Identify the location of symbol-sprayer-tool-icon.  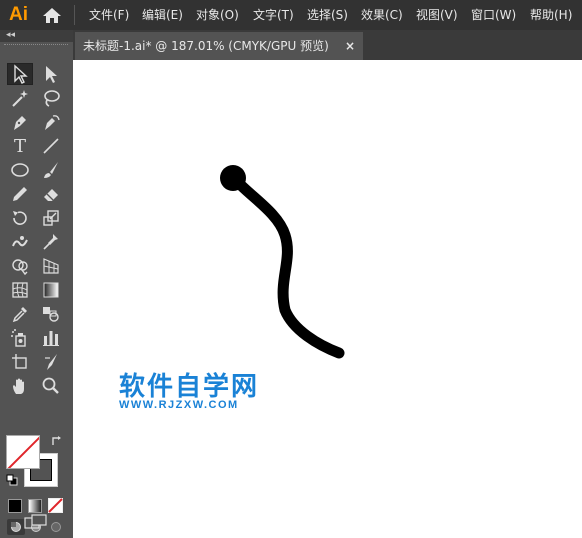
(20, 338).